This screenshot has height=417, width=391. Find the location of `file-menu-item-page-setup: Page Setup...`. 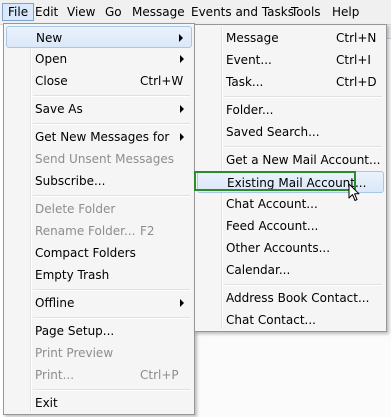

file-menu-item-page-setup: Page Setup... is located at coordinates (99, 331).